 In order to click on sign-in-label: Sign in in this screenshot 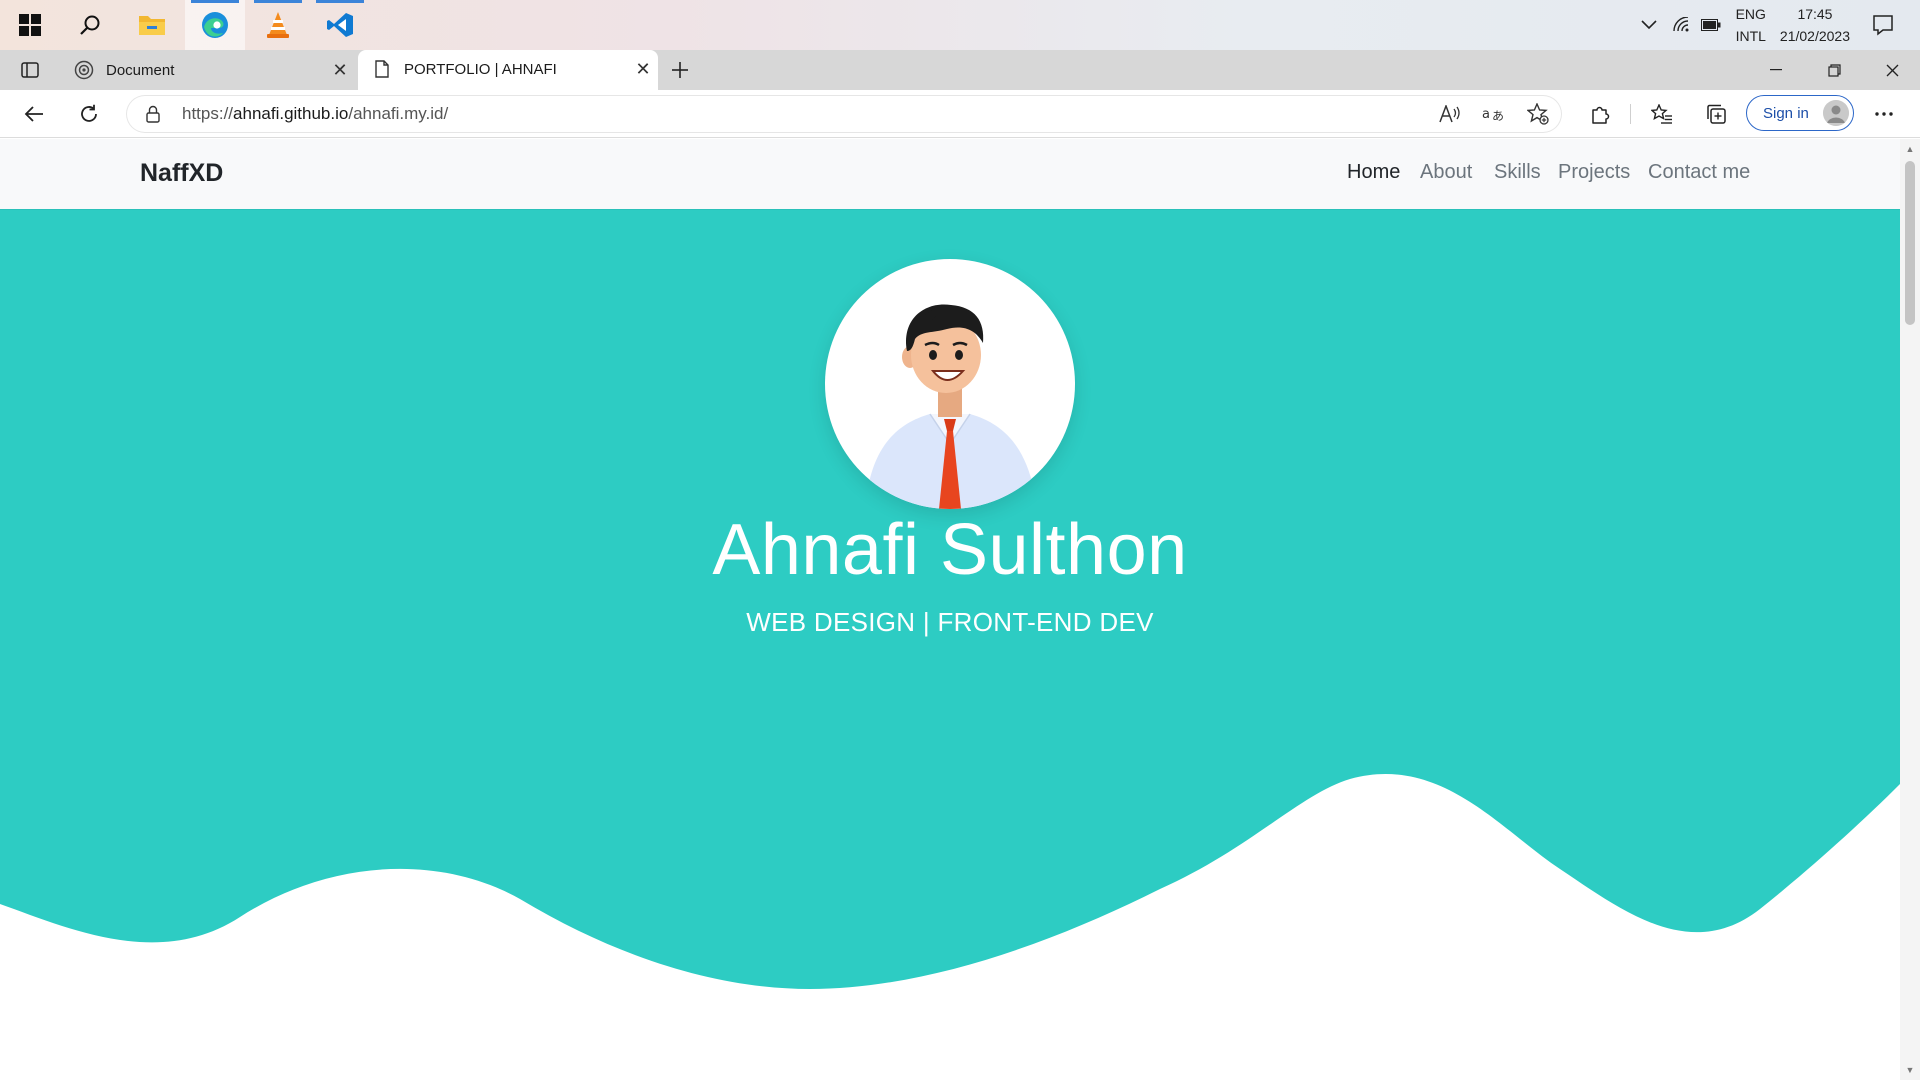, I will do `click(1786, 113)`.